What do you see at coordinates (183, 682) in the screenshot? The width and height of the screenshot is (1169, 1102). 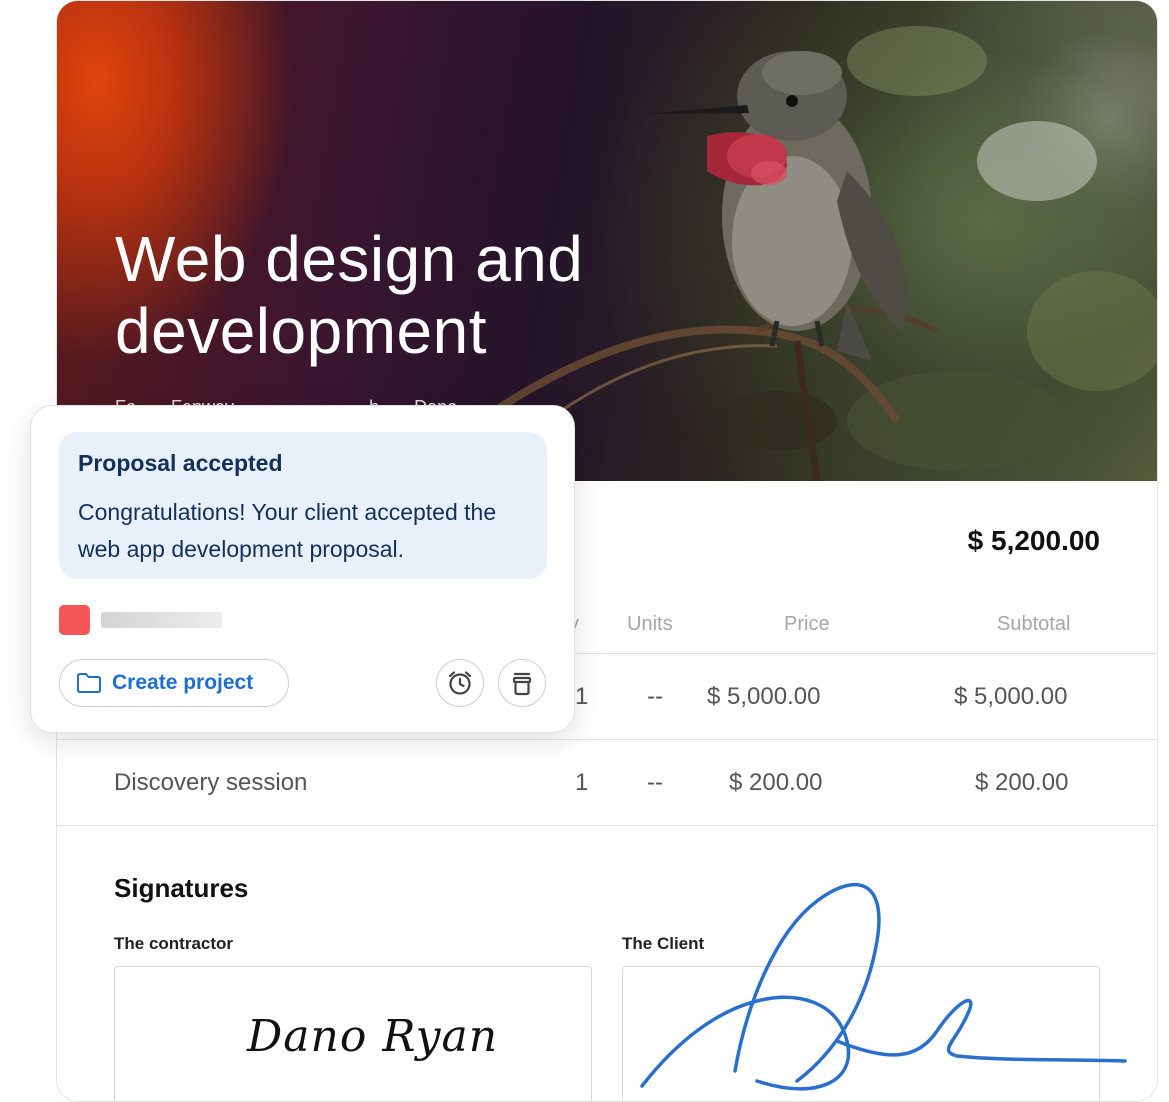 I see `create-project-label: Create project` at bounding box center [183, 682].